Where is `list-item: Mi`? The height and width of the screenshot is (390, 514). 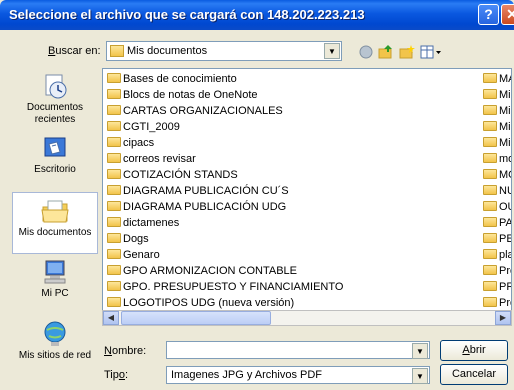 list-item: Mi is located at coordinates (497, 96).